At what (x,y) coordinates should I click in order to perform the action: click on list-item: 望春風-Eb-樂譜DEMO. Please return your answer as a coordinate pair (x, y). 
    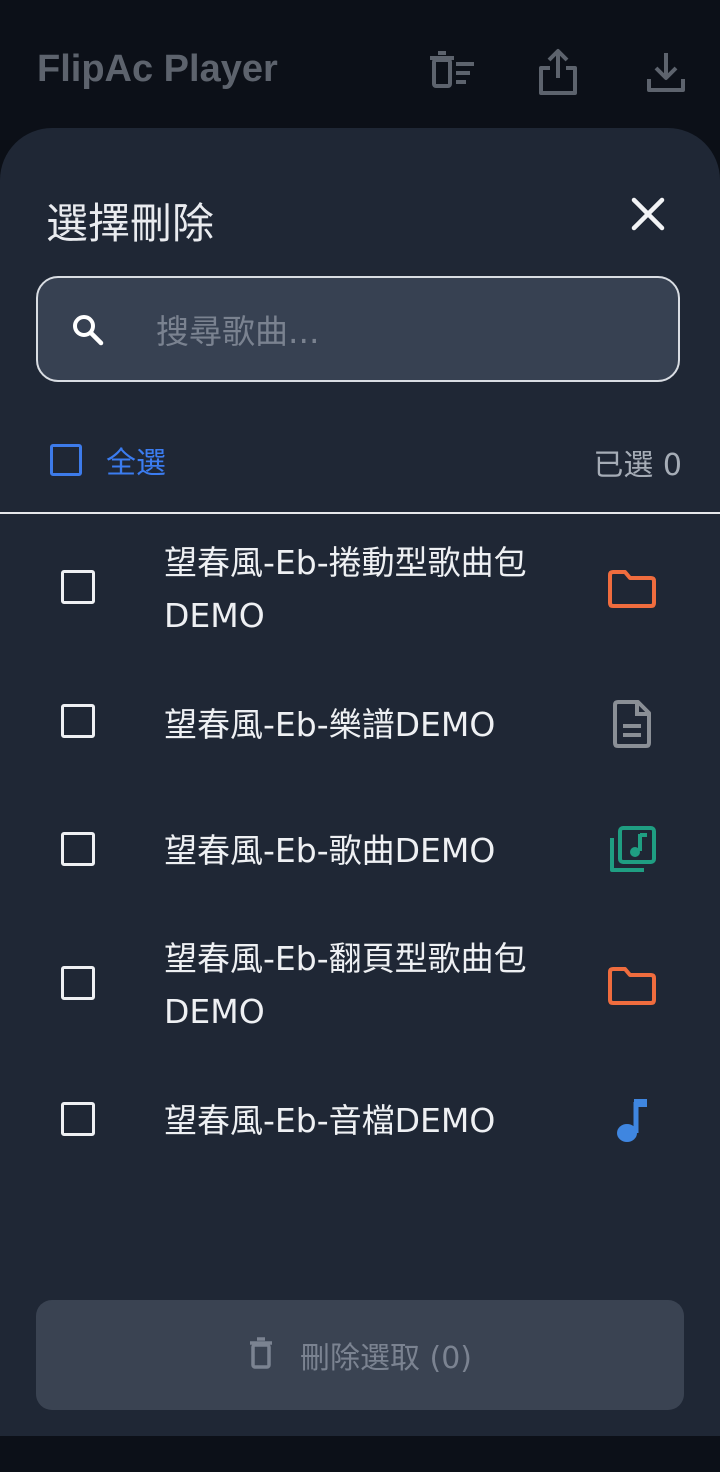
    Looking at the image, I should click on (360, 725).